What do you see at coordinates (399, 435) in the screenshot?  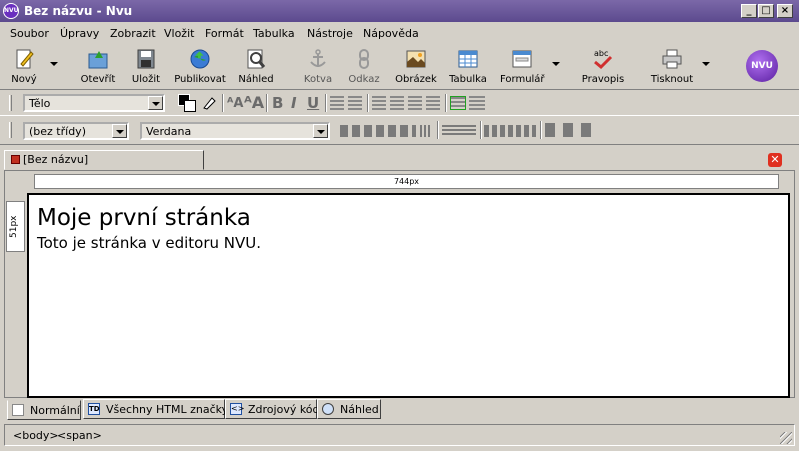 I see `status-bar: <body> <span>` at bounding box center [399, 435].